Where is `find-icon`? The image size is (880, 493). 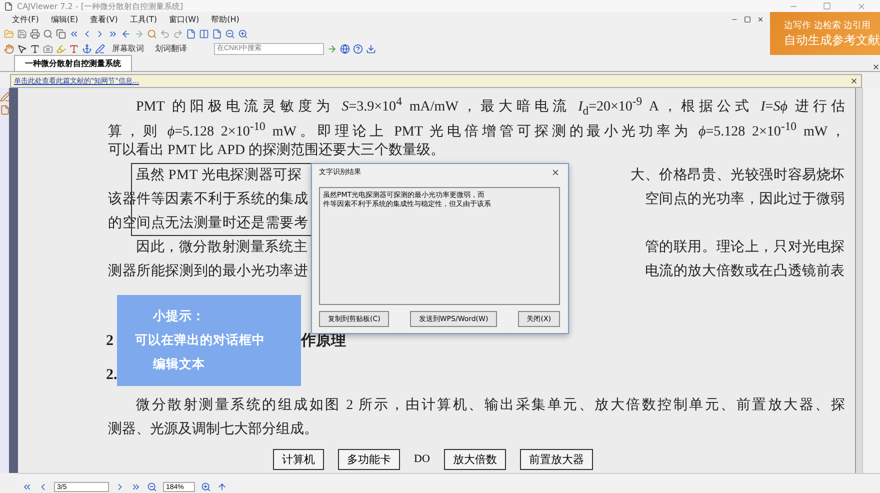 find-icon is located at coordinates (152, 33).